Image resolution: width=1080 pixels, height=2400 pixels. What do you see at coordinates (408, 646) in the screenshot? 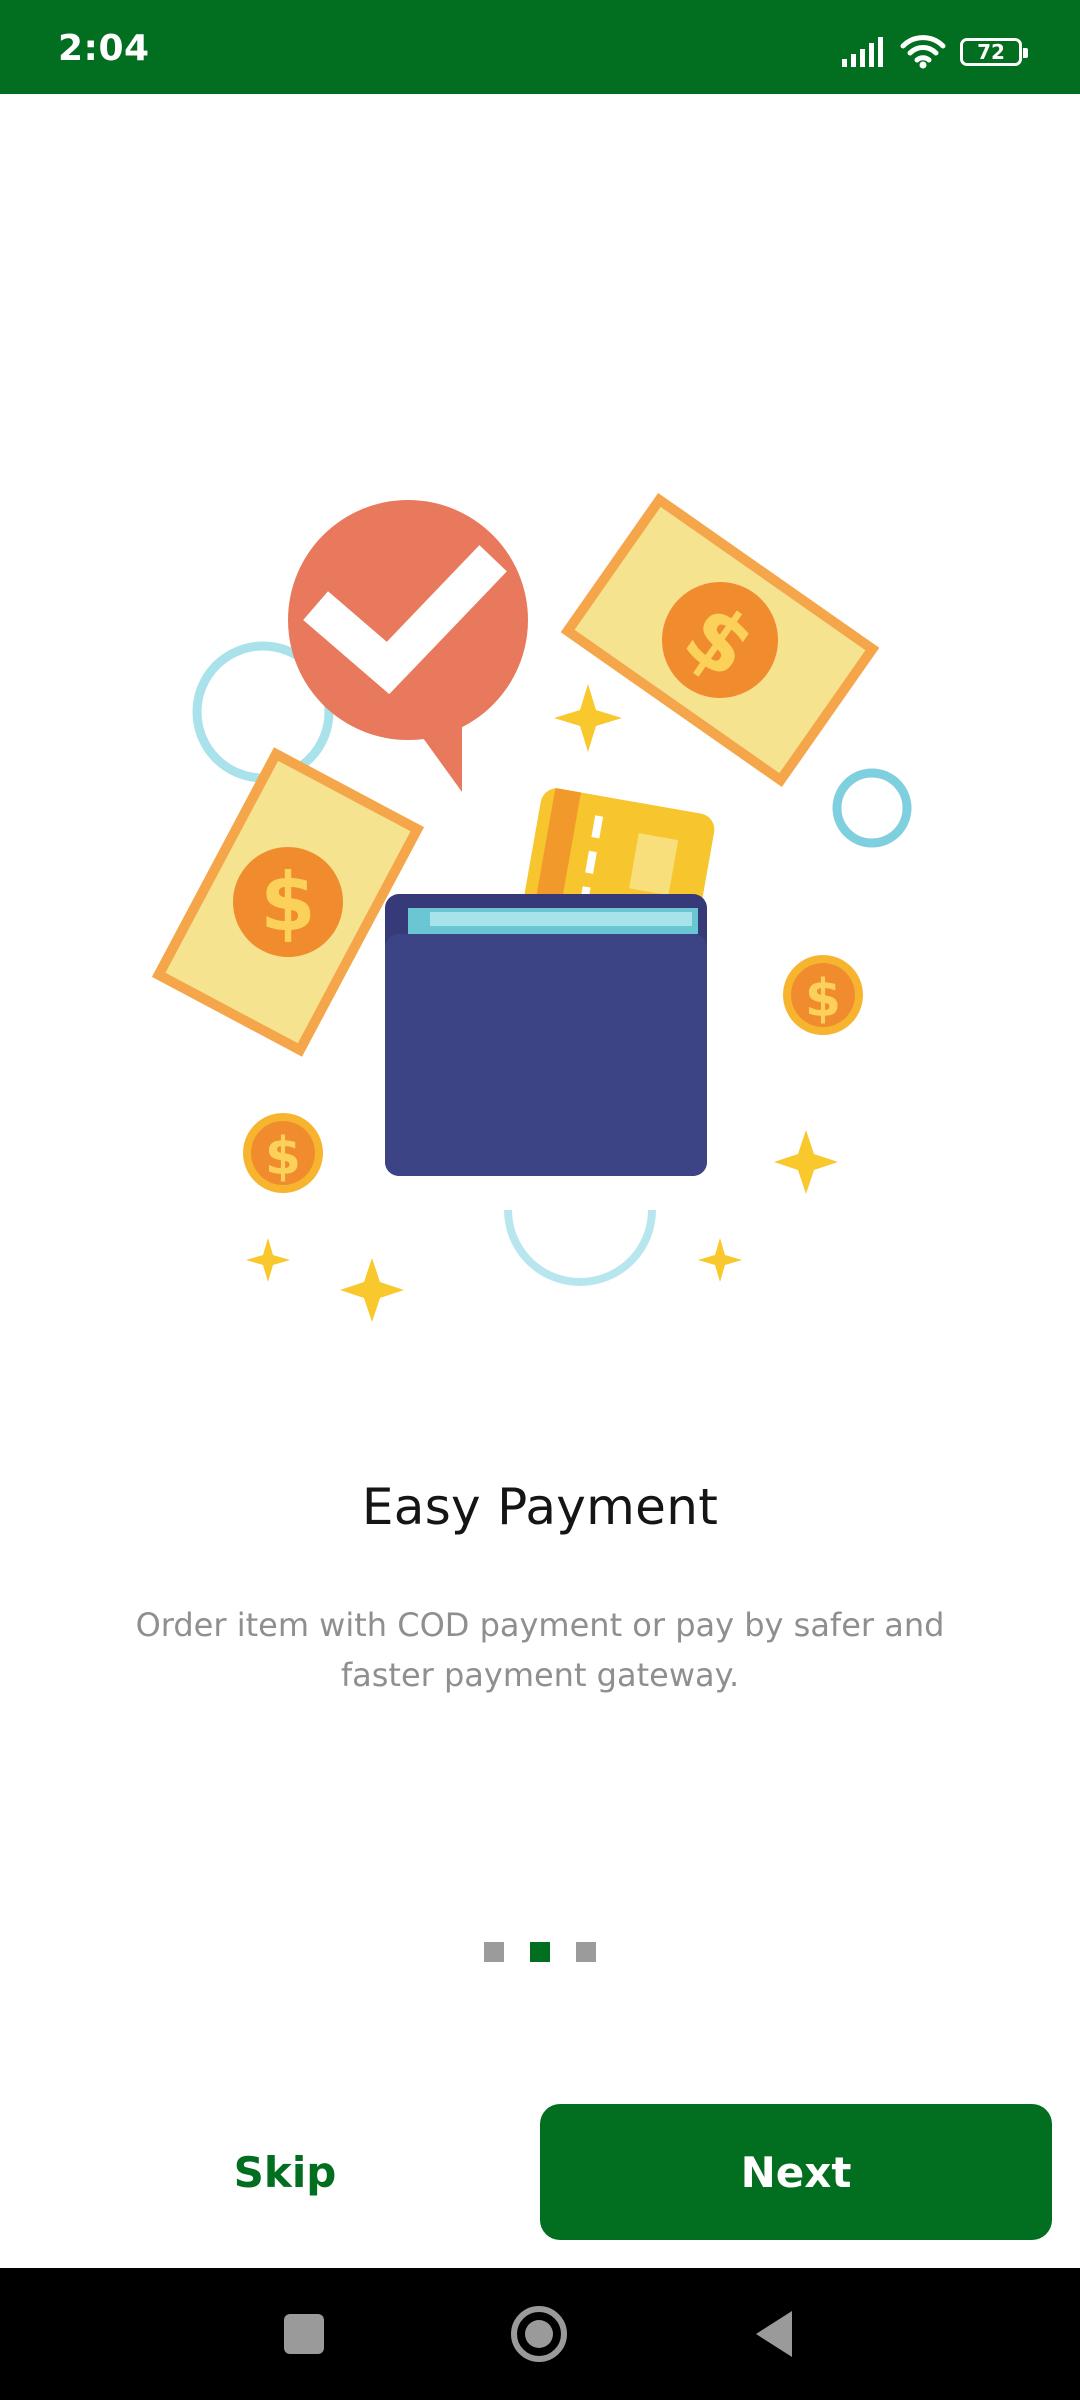
I see `checkmark-bubble-icon` at bounding box center [408, 646].